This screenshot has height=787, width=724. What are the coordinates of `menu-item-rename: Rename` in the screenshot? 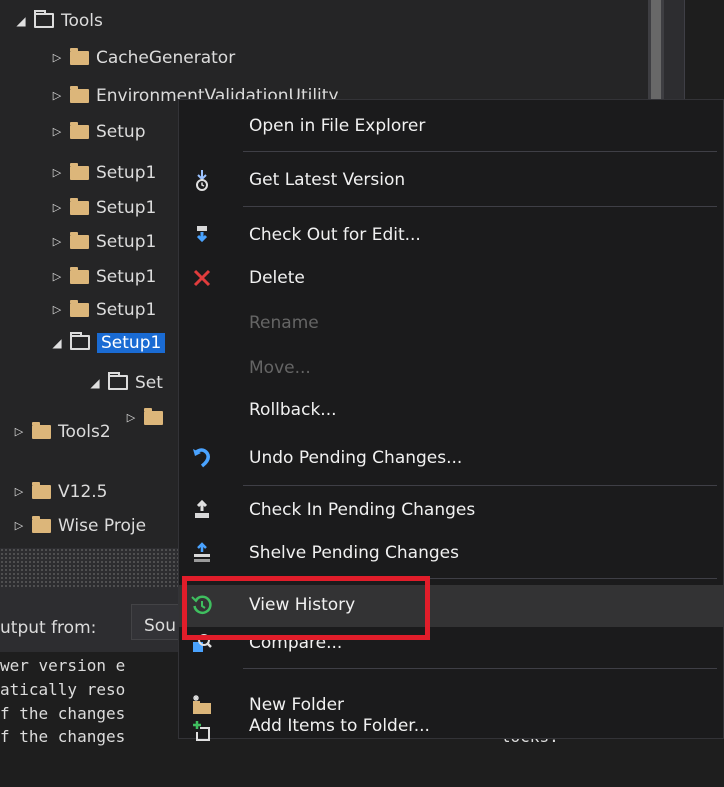 It's located at (451, 324).